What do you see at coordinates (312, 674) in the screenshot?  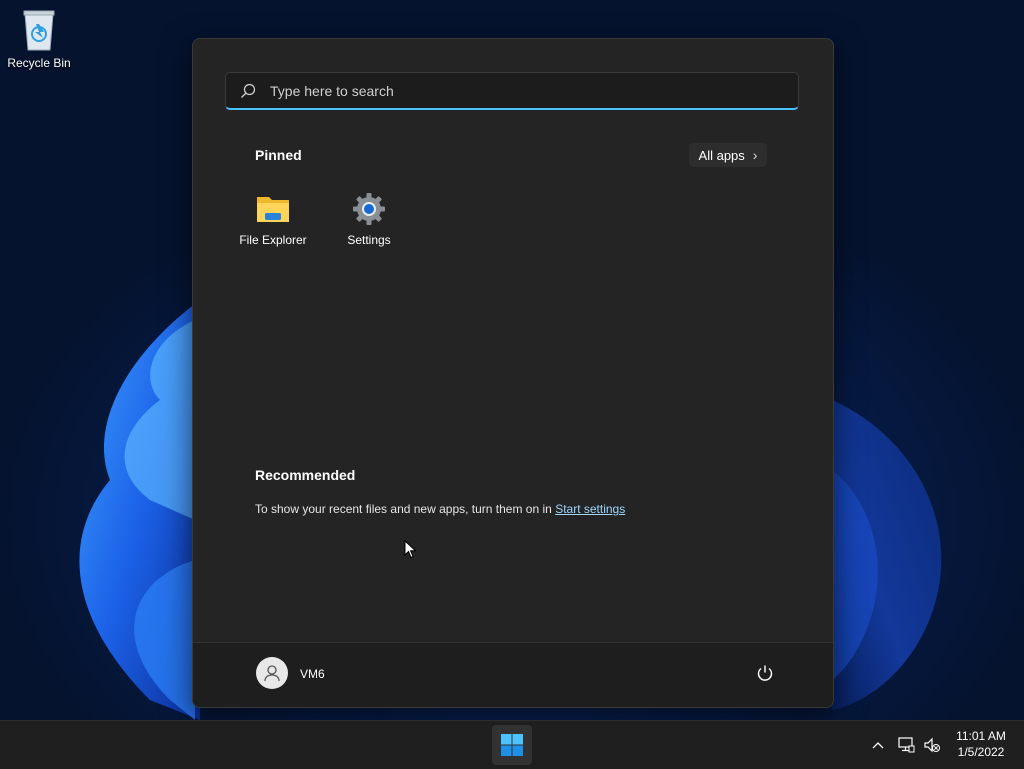 I see `user-name: VM6` at bounding box center [312, 674].